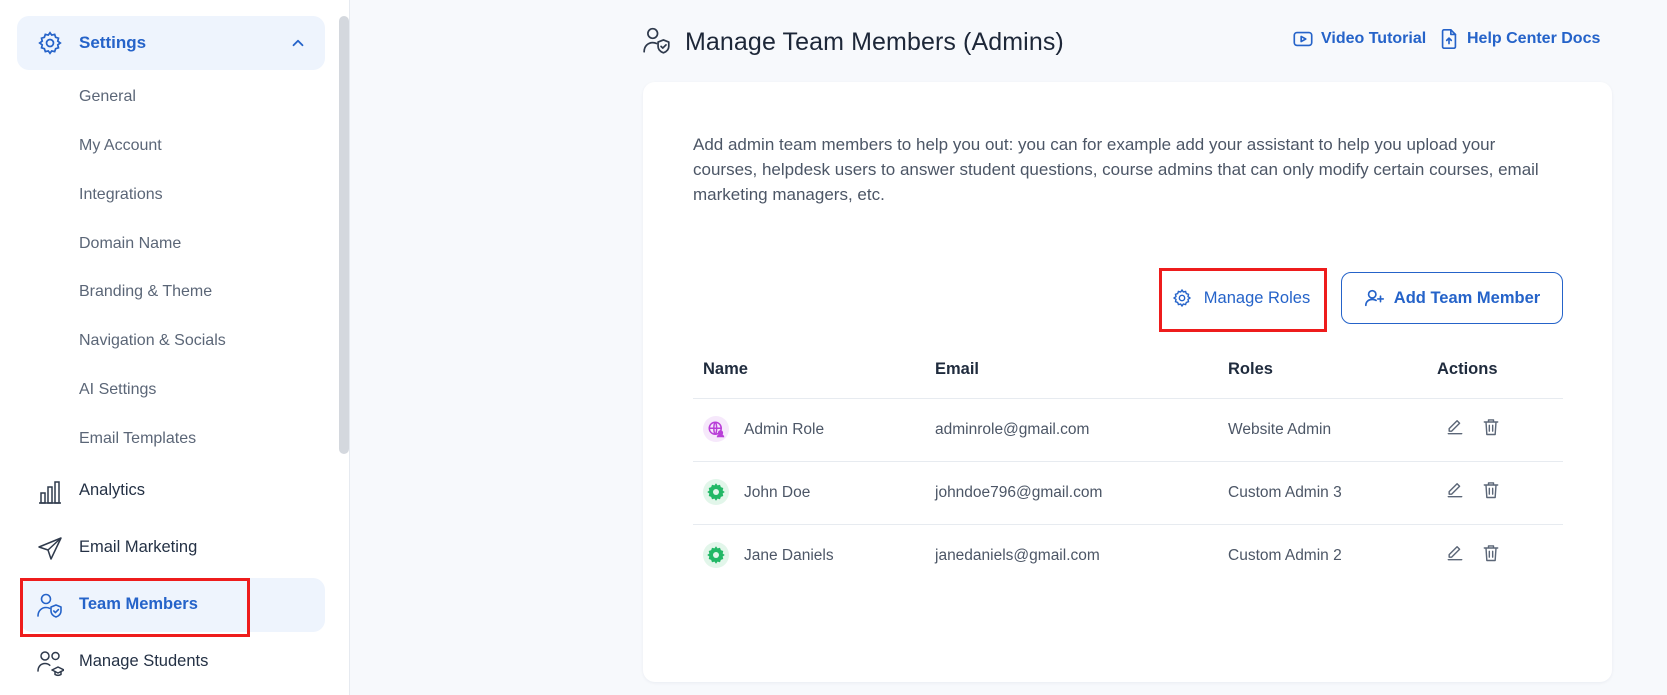  Describe the element at coordinates (113, 42) in the screenshot. I see `sidebar-item-label: Settings` at that location.